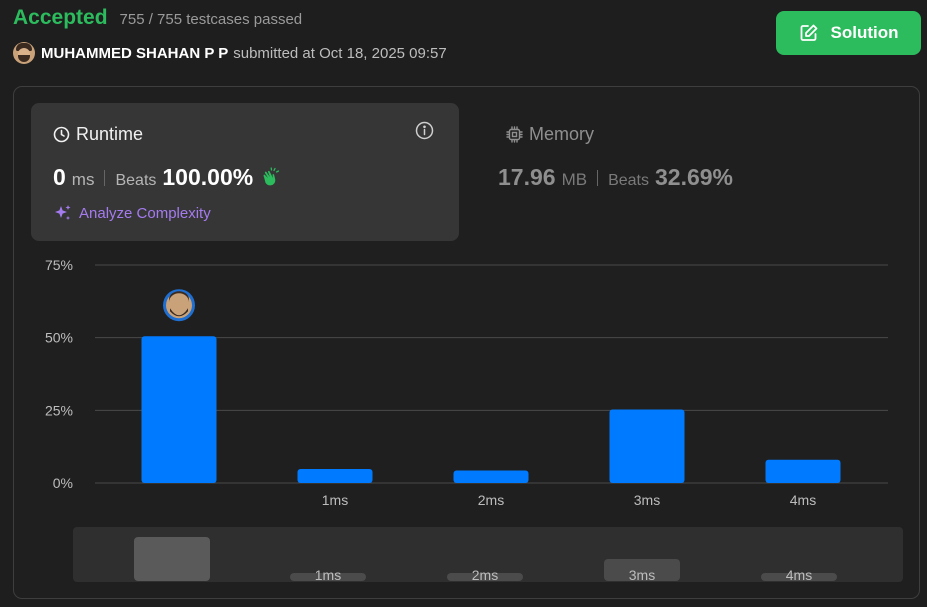  I want to click on y-tick-label: 75%, so click(59, 265).